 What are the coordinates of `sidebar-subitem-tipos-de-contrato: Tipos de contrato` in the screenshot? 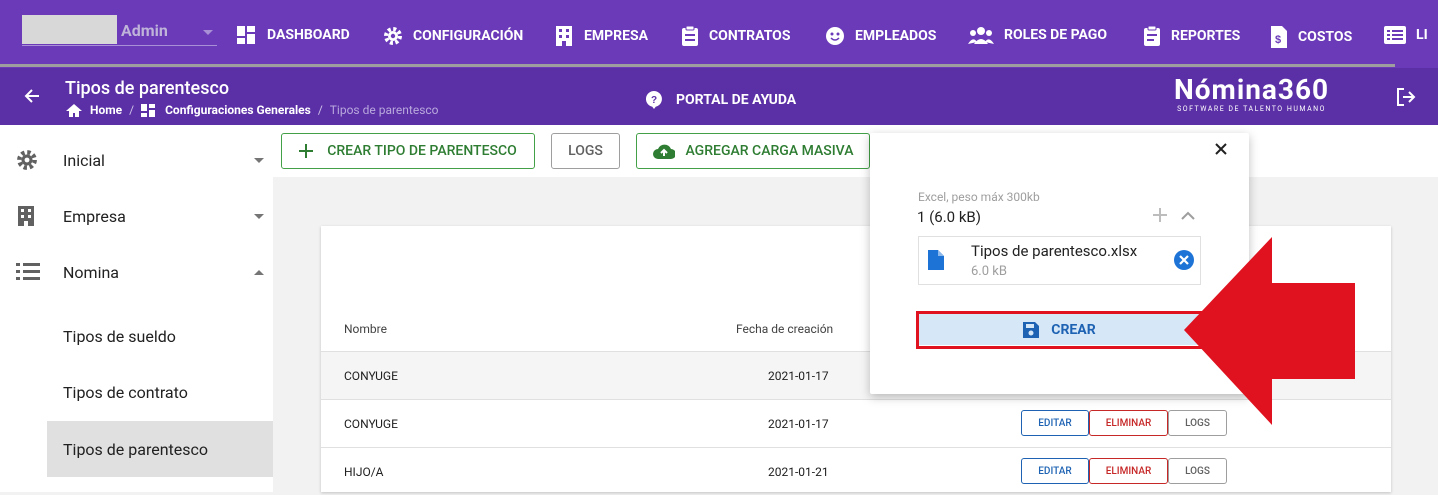 It's located at (160, 392).